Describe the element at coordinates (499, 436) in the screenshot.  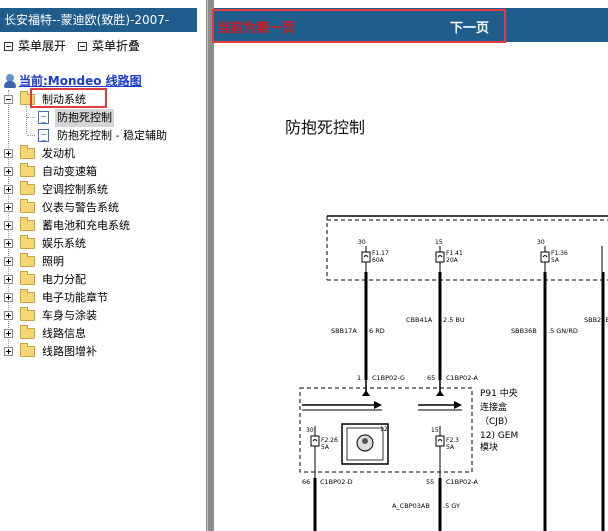
I see `svg-text: 12) GEM` at that location.